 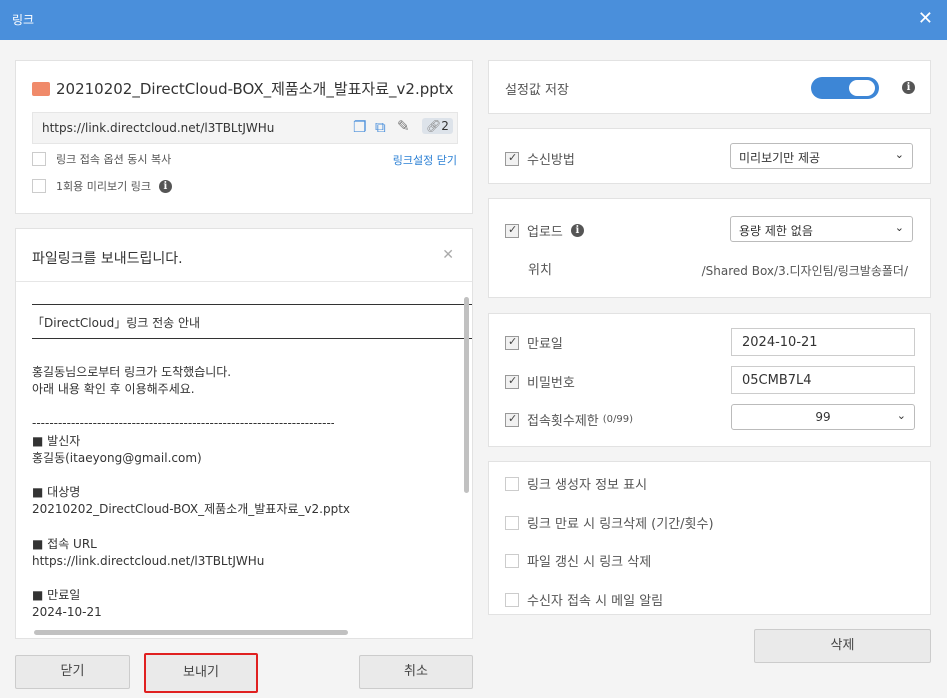 I want to click on delete-on-expiry-checkbox, so click(x=512, y=522).